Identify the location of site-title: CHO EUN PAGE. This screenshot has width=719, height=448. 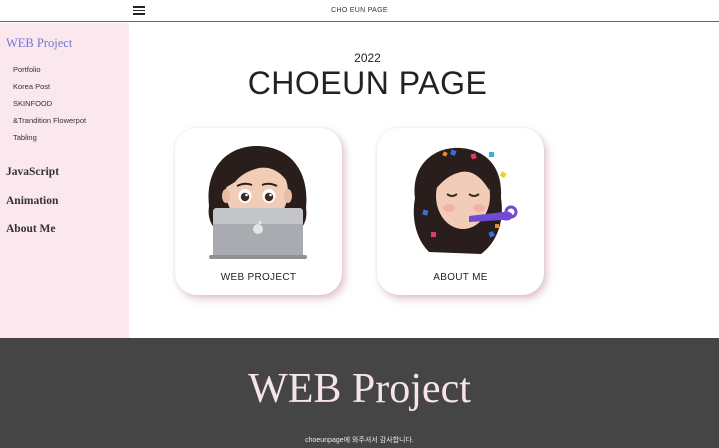
(359, 10).